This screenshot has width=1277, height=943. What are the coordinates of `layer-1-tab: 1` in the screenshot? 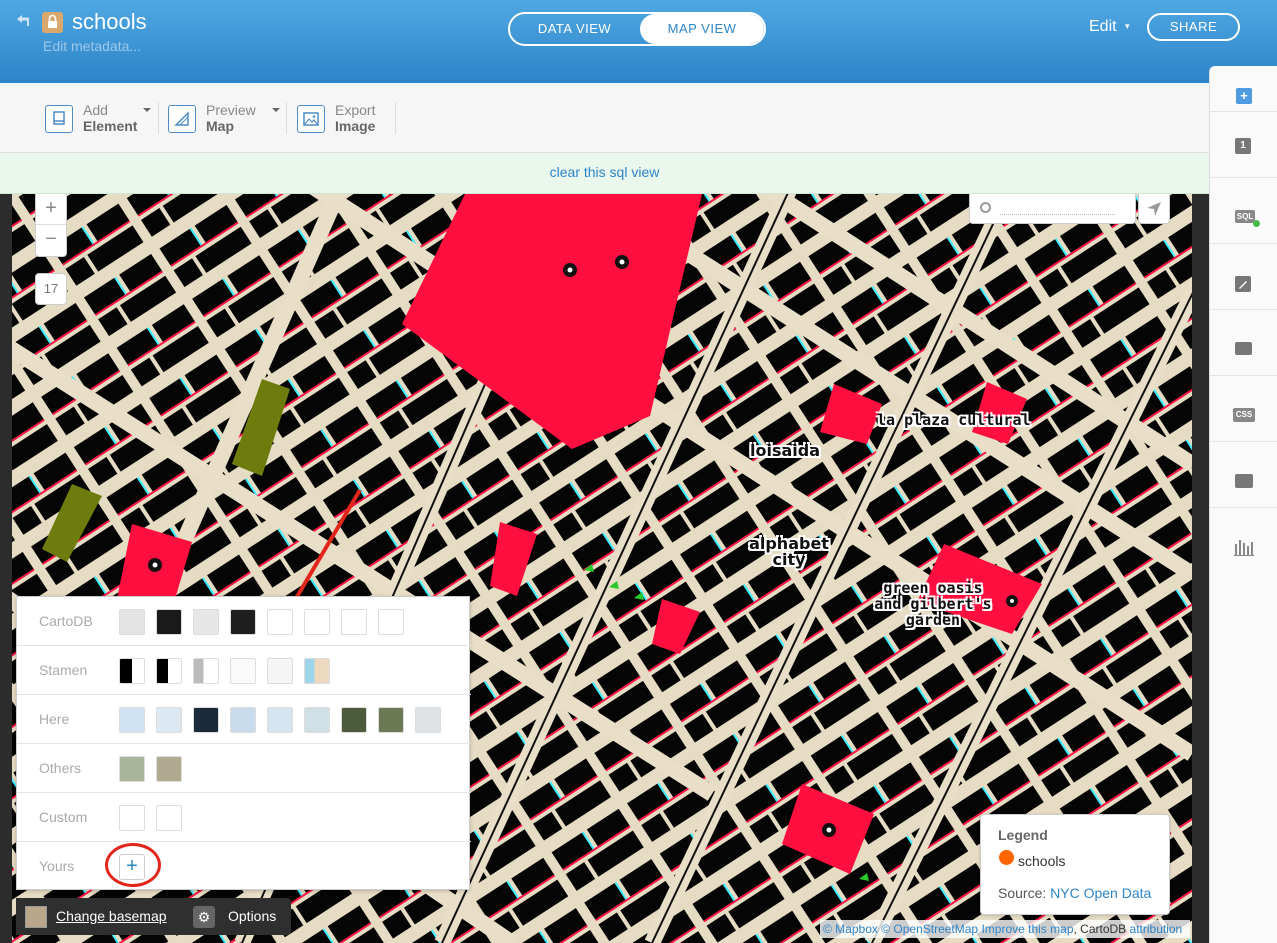 It's located at (1243, 145).